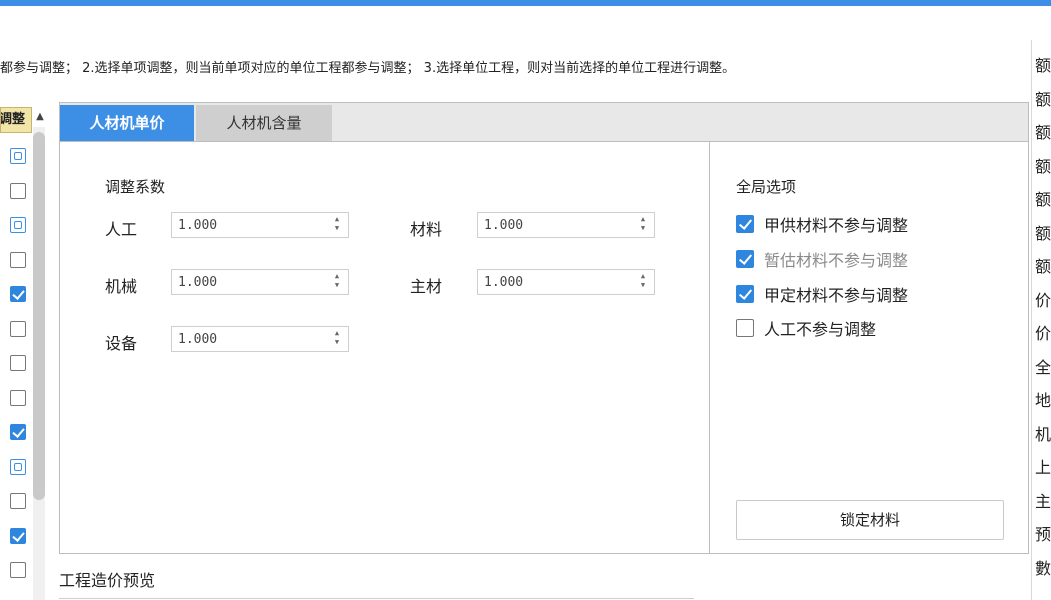 The height and width of the screenshot is (600, 1051). I want to click on unit-select-column: 调整 ▲, so click(25, 353).